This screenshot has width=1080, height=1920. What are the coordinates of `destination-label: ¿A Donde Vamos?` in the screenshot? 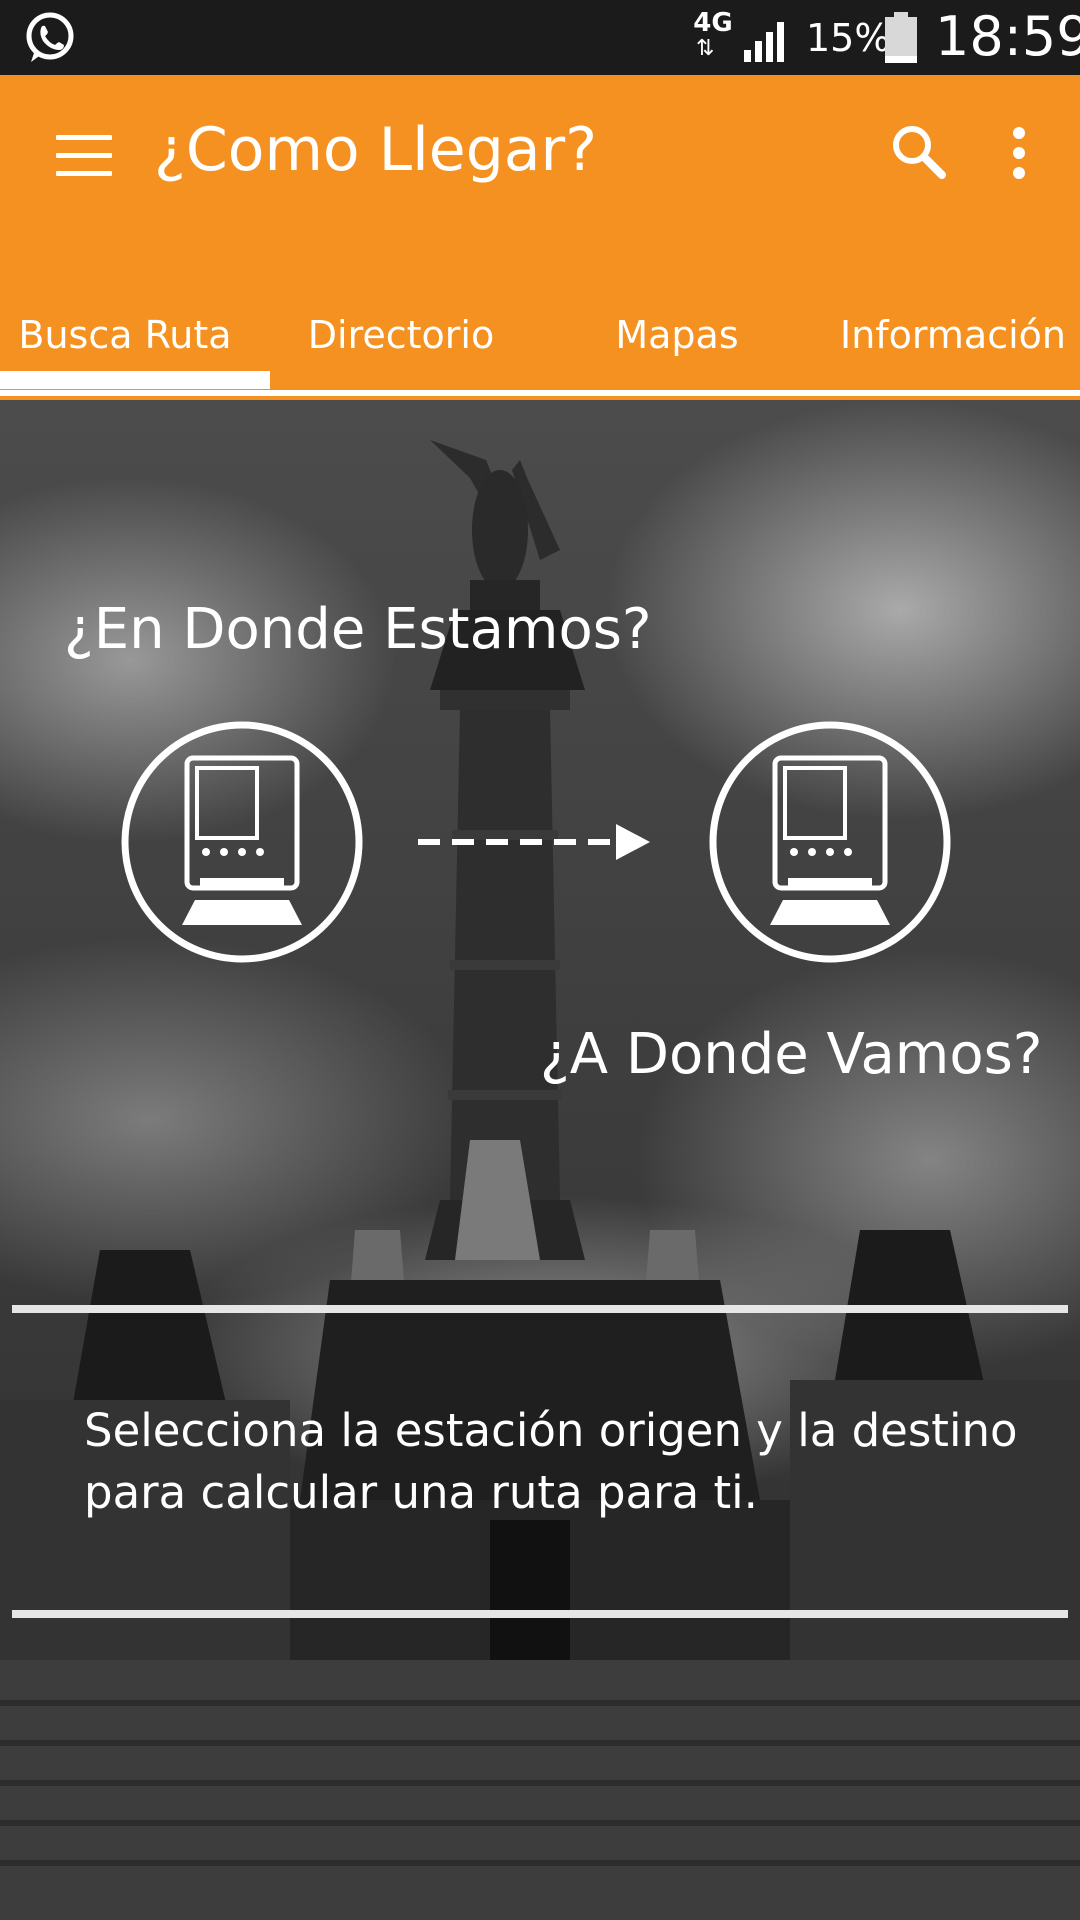 It's located at (791, 1054).